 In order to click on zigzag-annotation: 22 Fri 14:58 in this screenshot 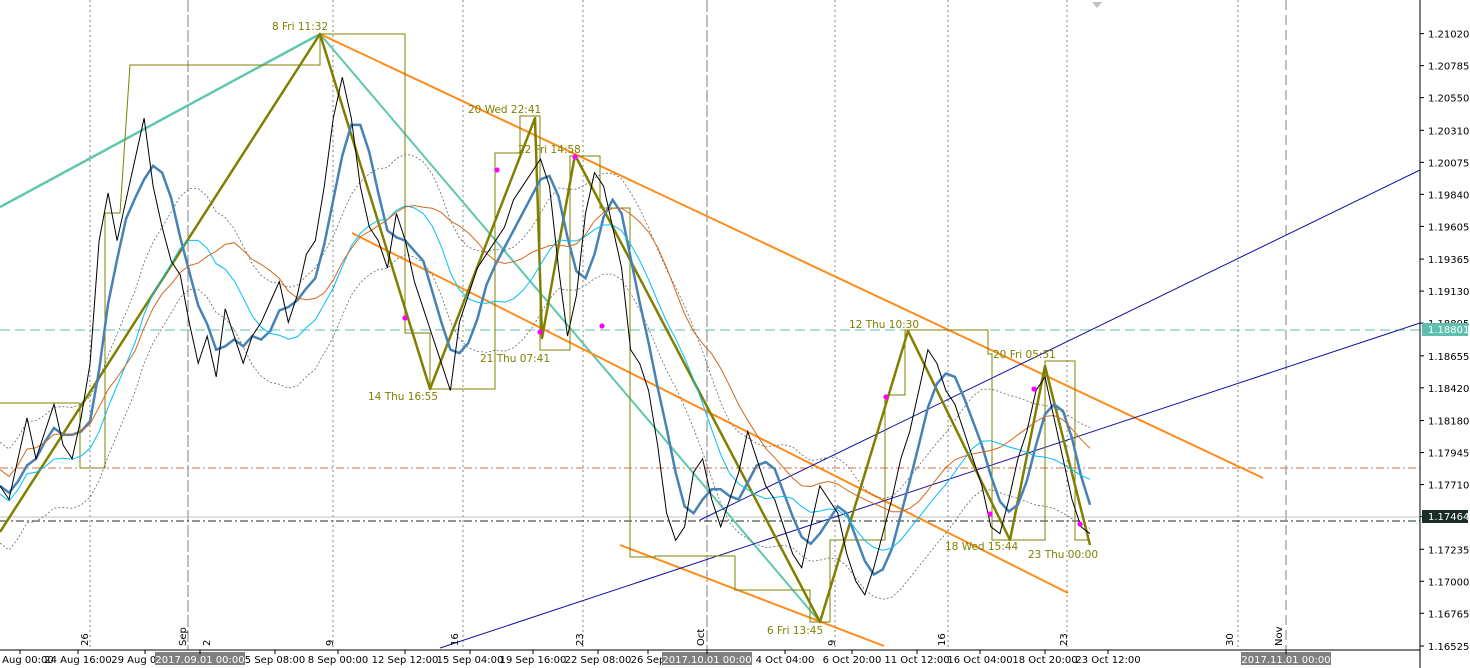, I will do `click(549, 150)`.